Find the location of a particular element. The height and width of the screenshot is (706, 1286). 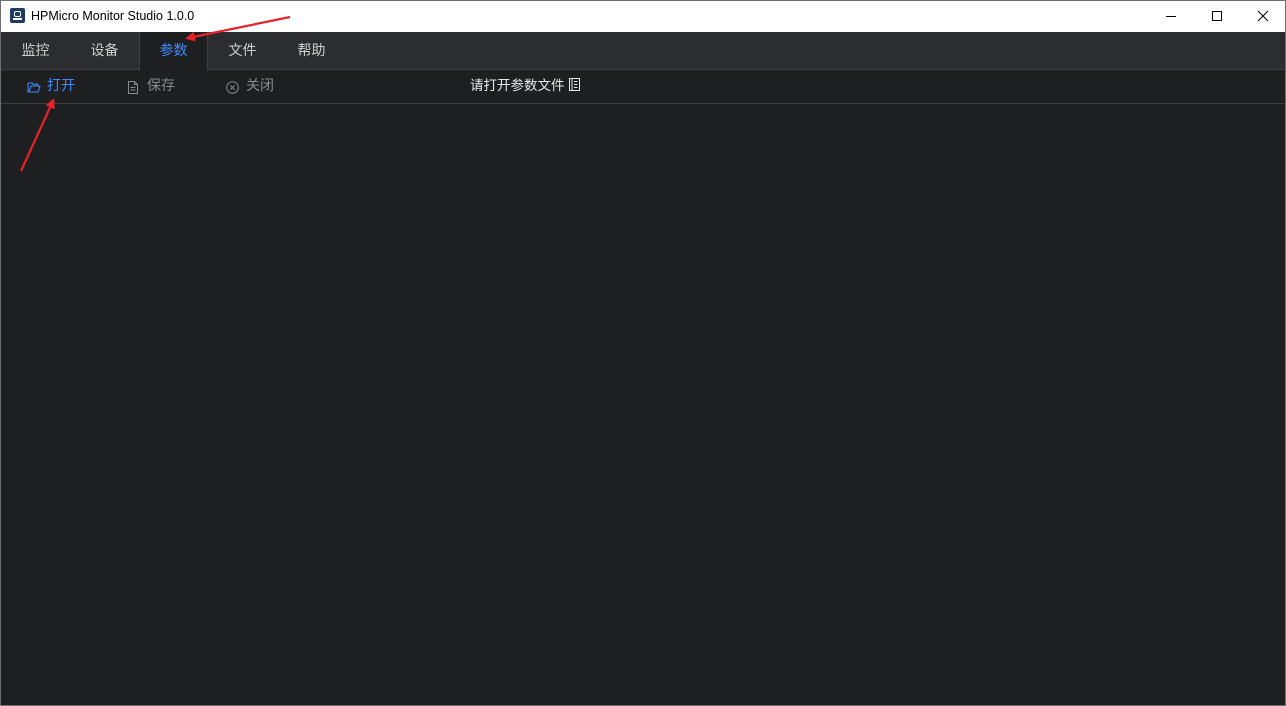

window-title: HPMicro Monitor Studio 1.0.0 is located at coordinates (113, 16).